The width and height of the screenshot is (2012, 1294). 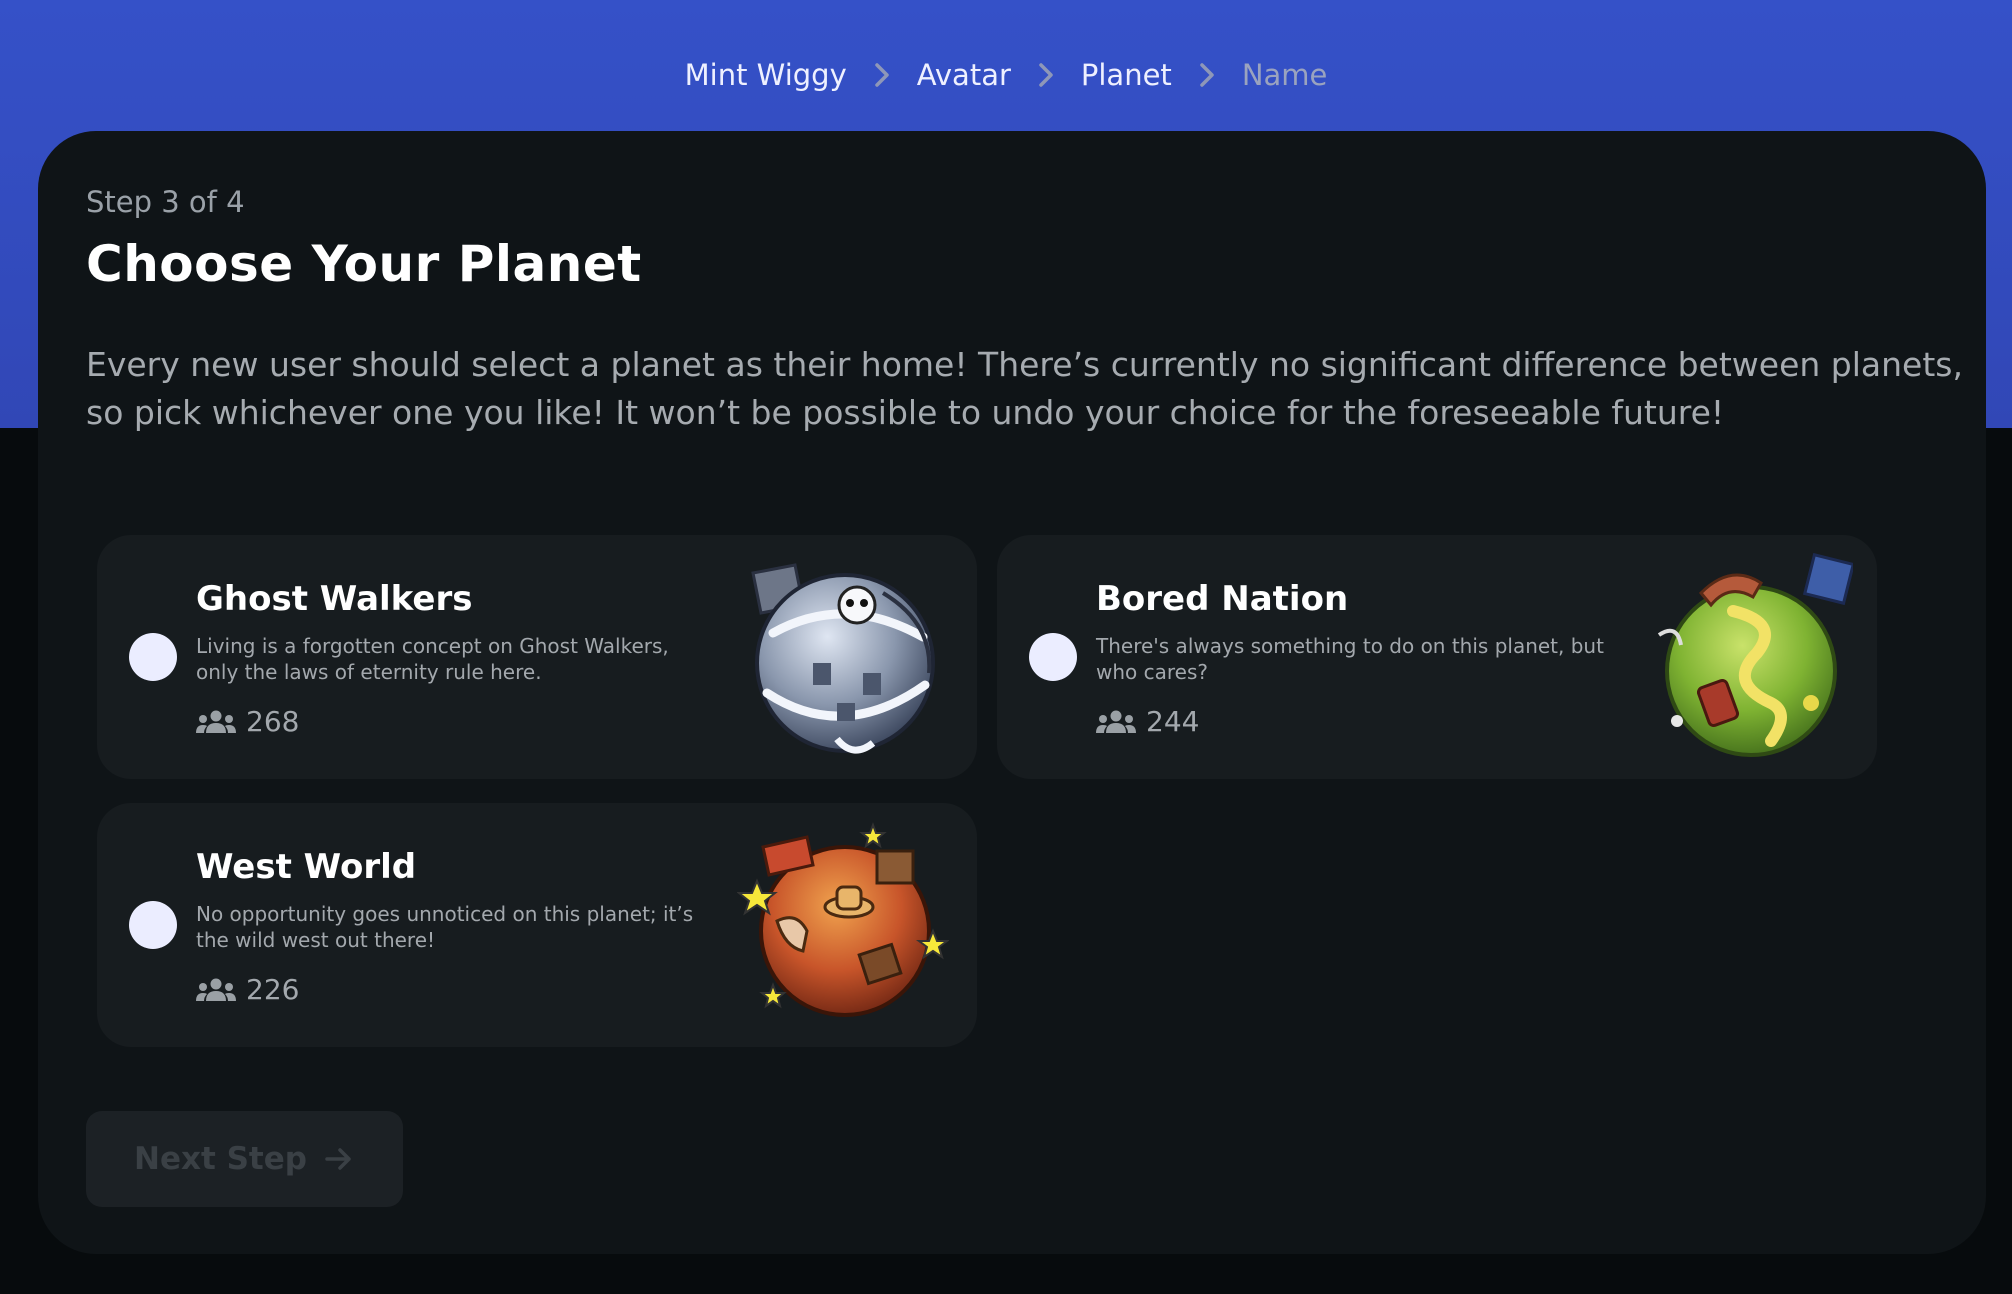 What do you see at coordinates (964, 75) in the screenshot?
I see `breadcrumb-item-avatar: Avatar` at bounding box center [964, 75].